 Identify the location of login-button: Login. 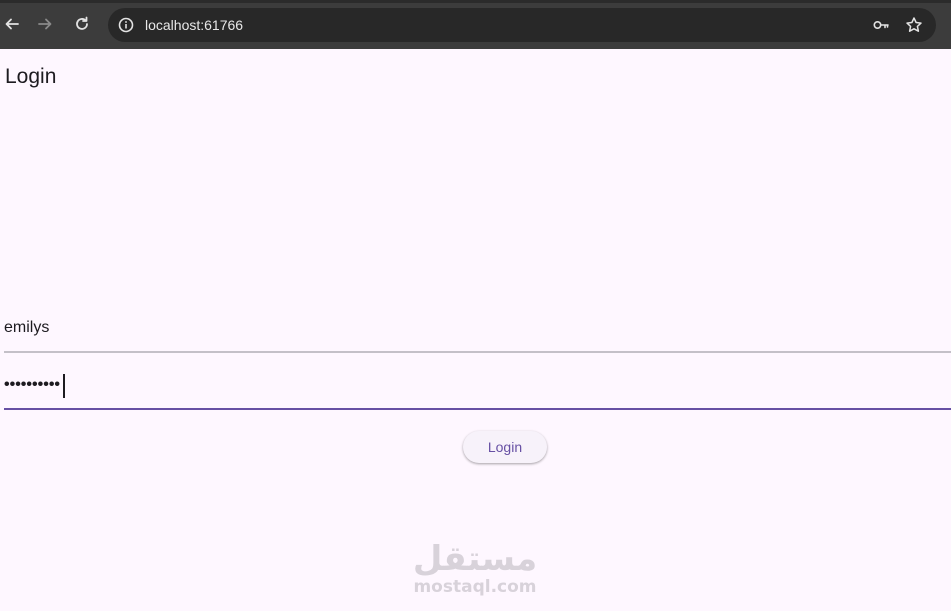
(505, 447).